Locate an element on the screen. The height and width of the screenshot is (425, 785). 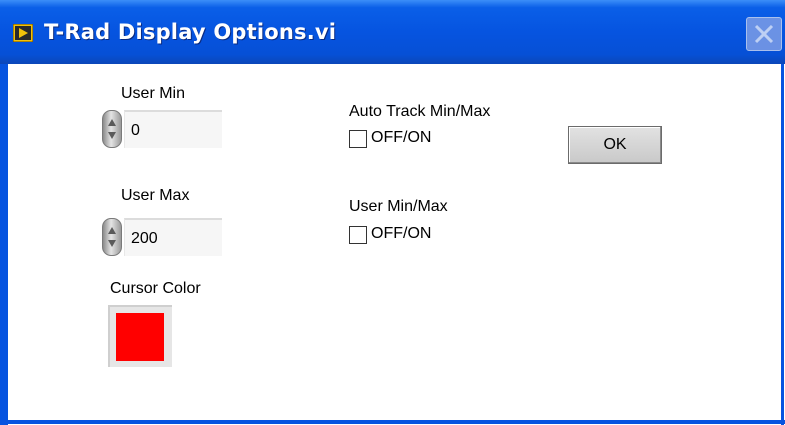
cursor-color-swatch is located at coordinates (140, 337).